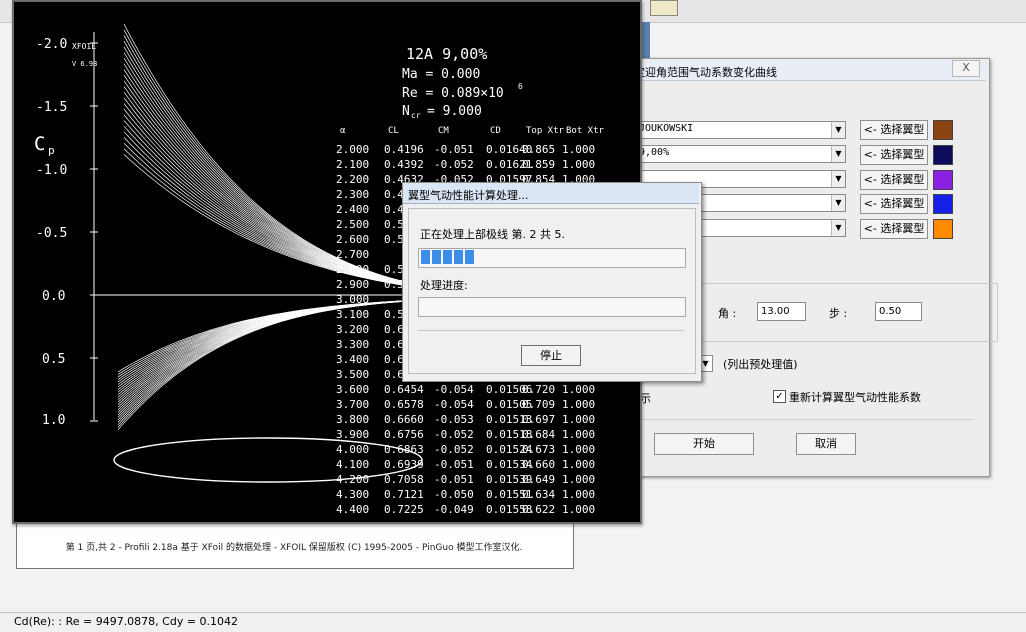 This screenshot has height=632, width=1026. Describe the element at coordinates (779, 396) in the screenshot. I see `recalc-checkbox: ✓` at that location.